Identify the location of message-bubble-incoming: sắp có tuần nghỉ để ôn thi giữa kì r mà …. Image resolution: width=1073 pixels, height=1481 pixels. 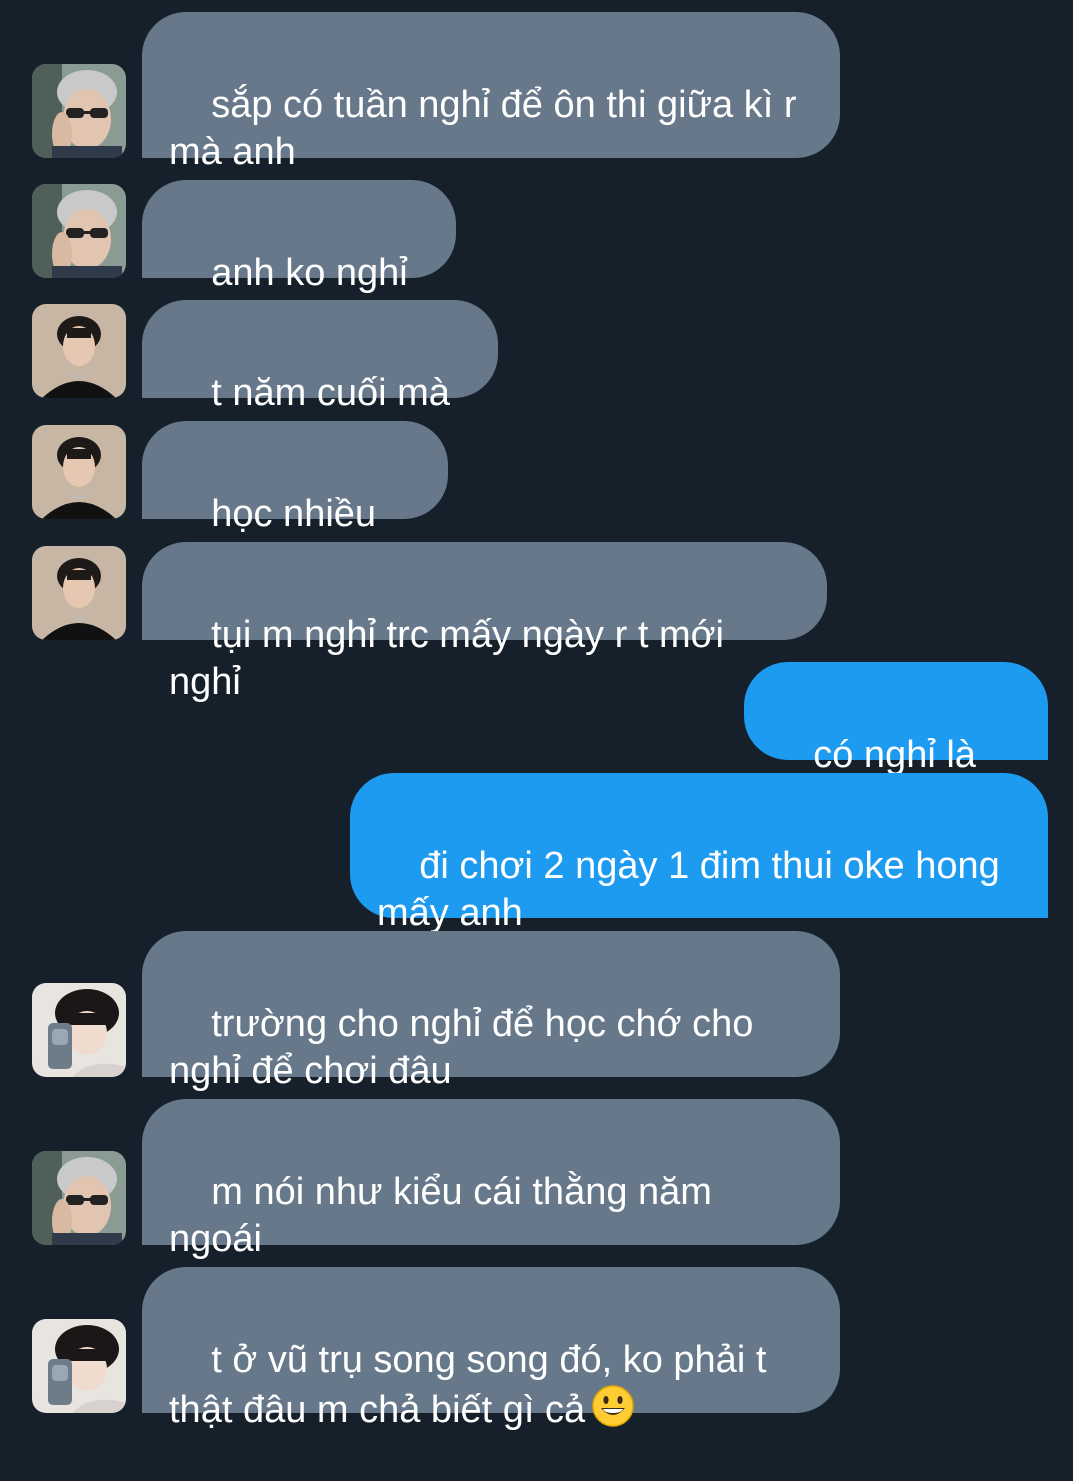
(491, 92).